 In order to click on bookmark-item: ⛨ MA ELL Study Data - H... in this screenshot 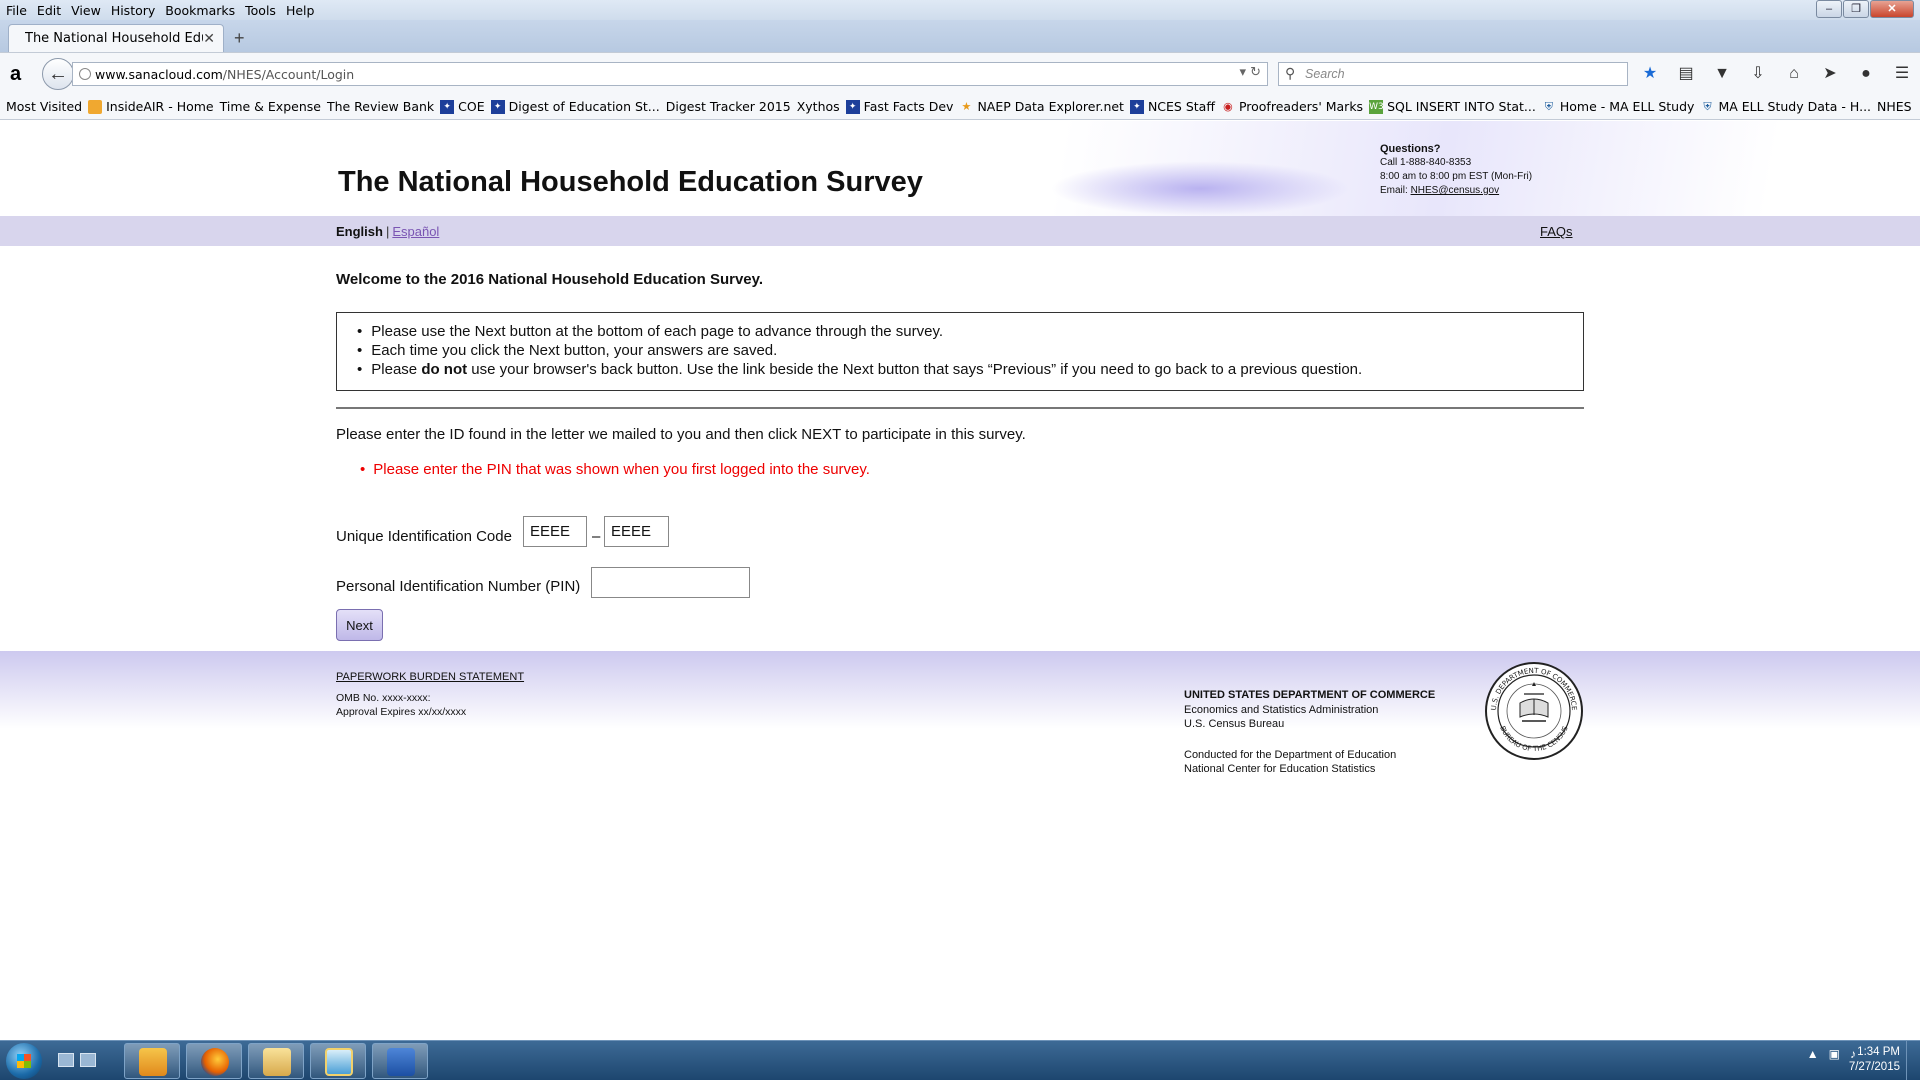, I will do `click(1785, 106)`.